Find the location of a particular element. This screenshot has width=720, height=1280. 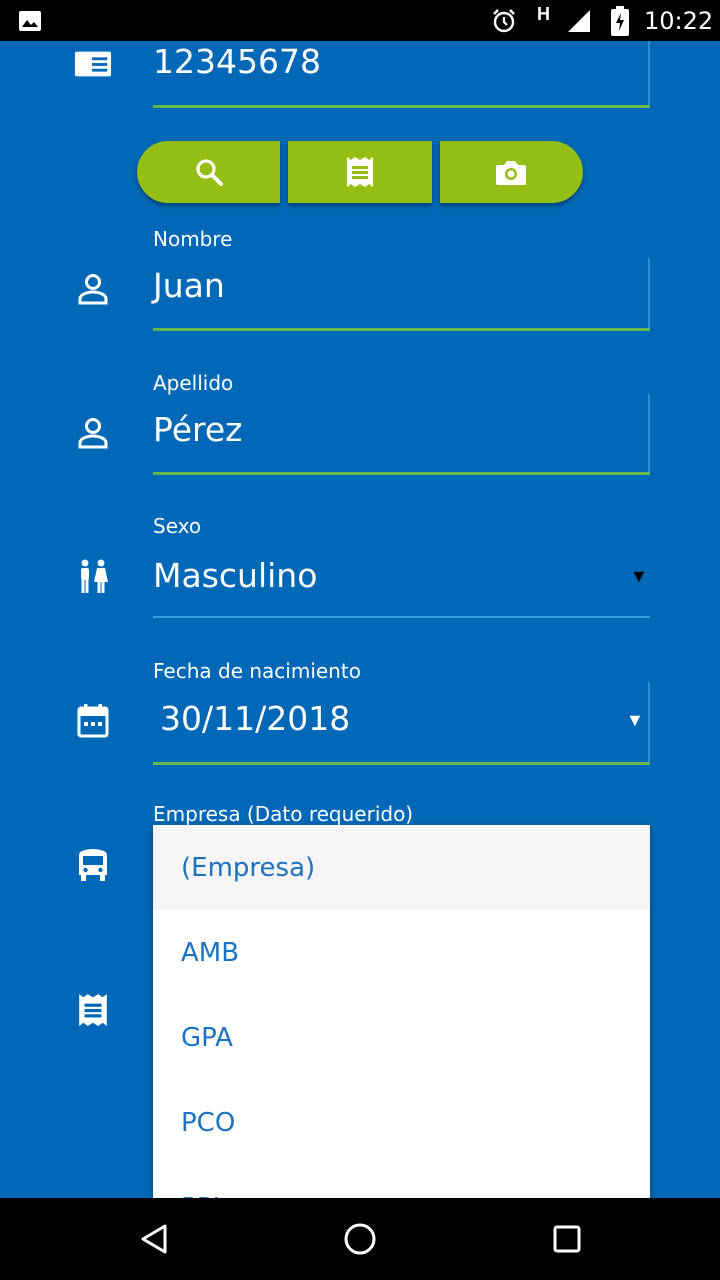

back-button is located at coordinates (154, 1239).